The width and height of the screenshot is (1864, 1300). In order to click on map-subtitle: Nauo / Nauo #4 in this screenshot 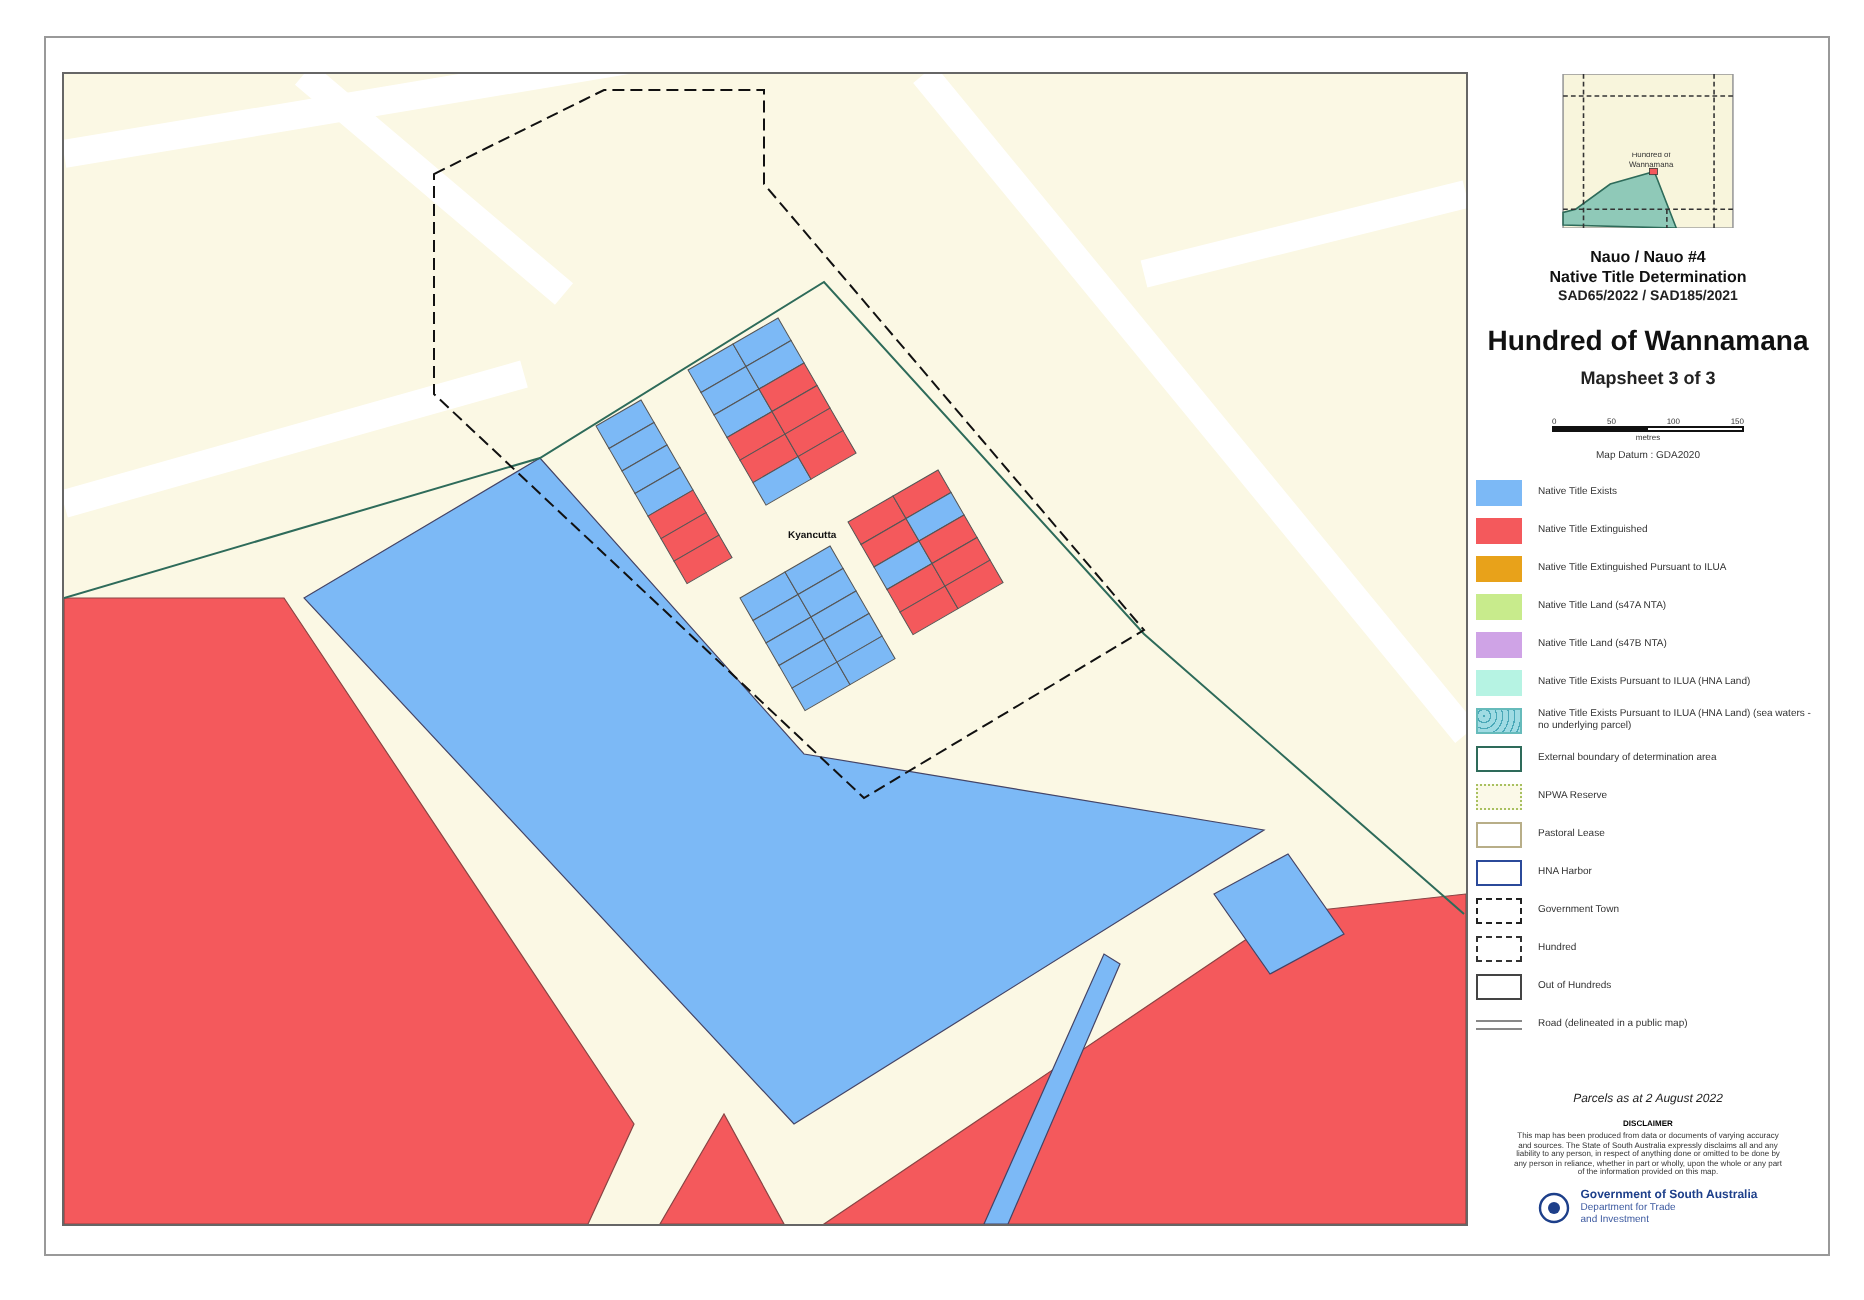, I will do `click(1648, 258)`.